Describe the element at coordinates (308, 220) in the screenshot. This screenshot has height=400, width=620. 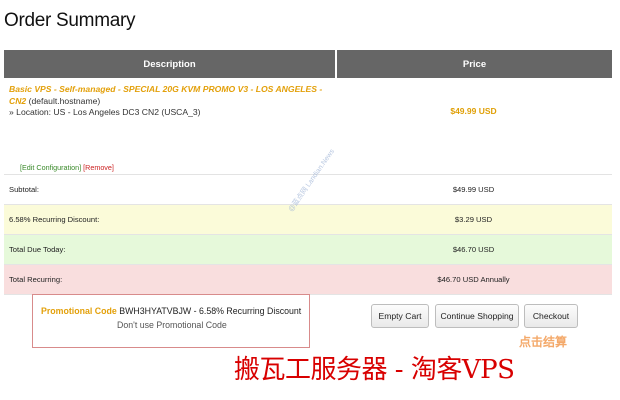
I see `table-row: 6.58% Recurring Discount: $3.29 USD` at that location.